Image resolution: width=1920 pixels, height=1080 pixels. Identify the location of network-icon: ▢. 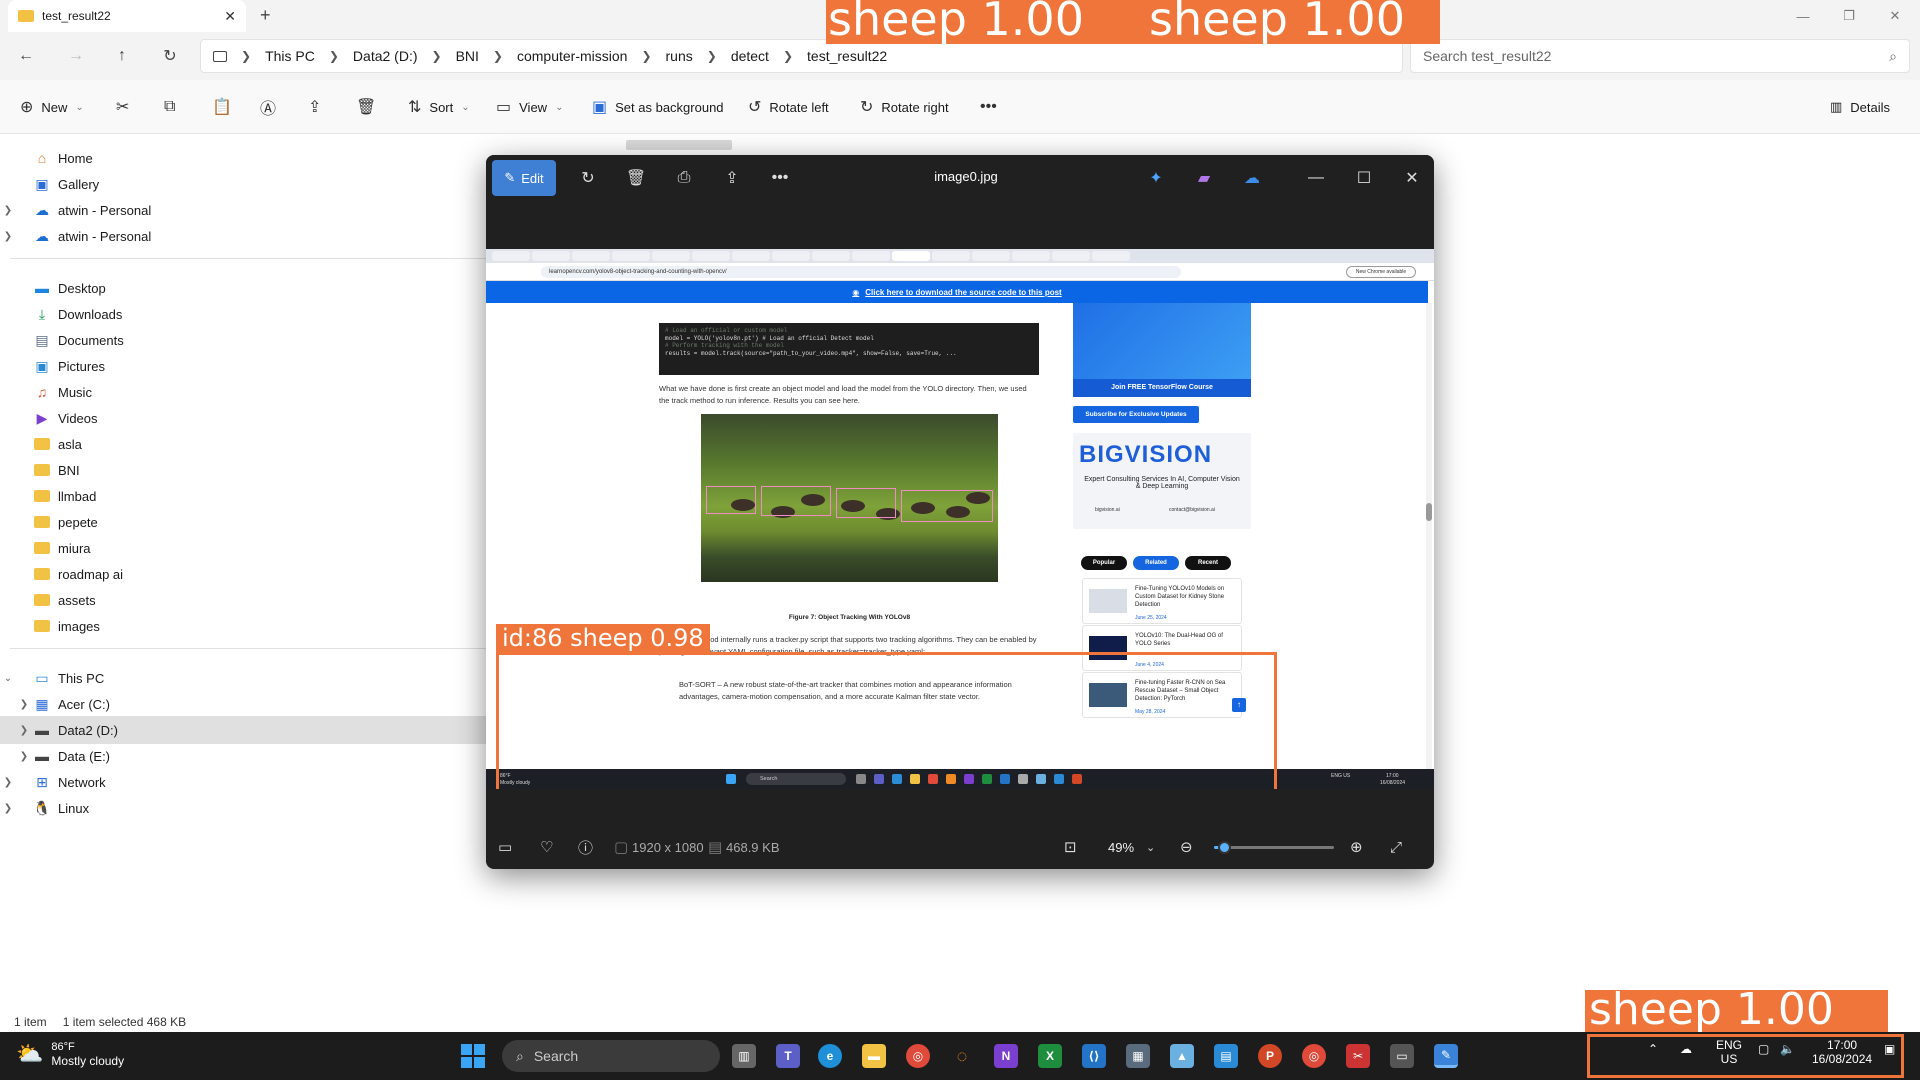
(1763, 1049).